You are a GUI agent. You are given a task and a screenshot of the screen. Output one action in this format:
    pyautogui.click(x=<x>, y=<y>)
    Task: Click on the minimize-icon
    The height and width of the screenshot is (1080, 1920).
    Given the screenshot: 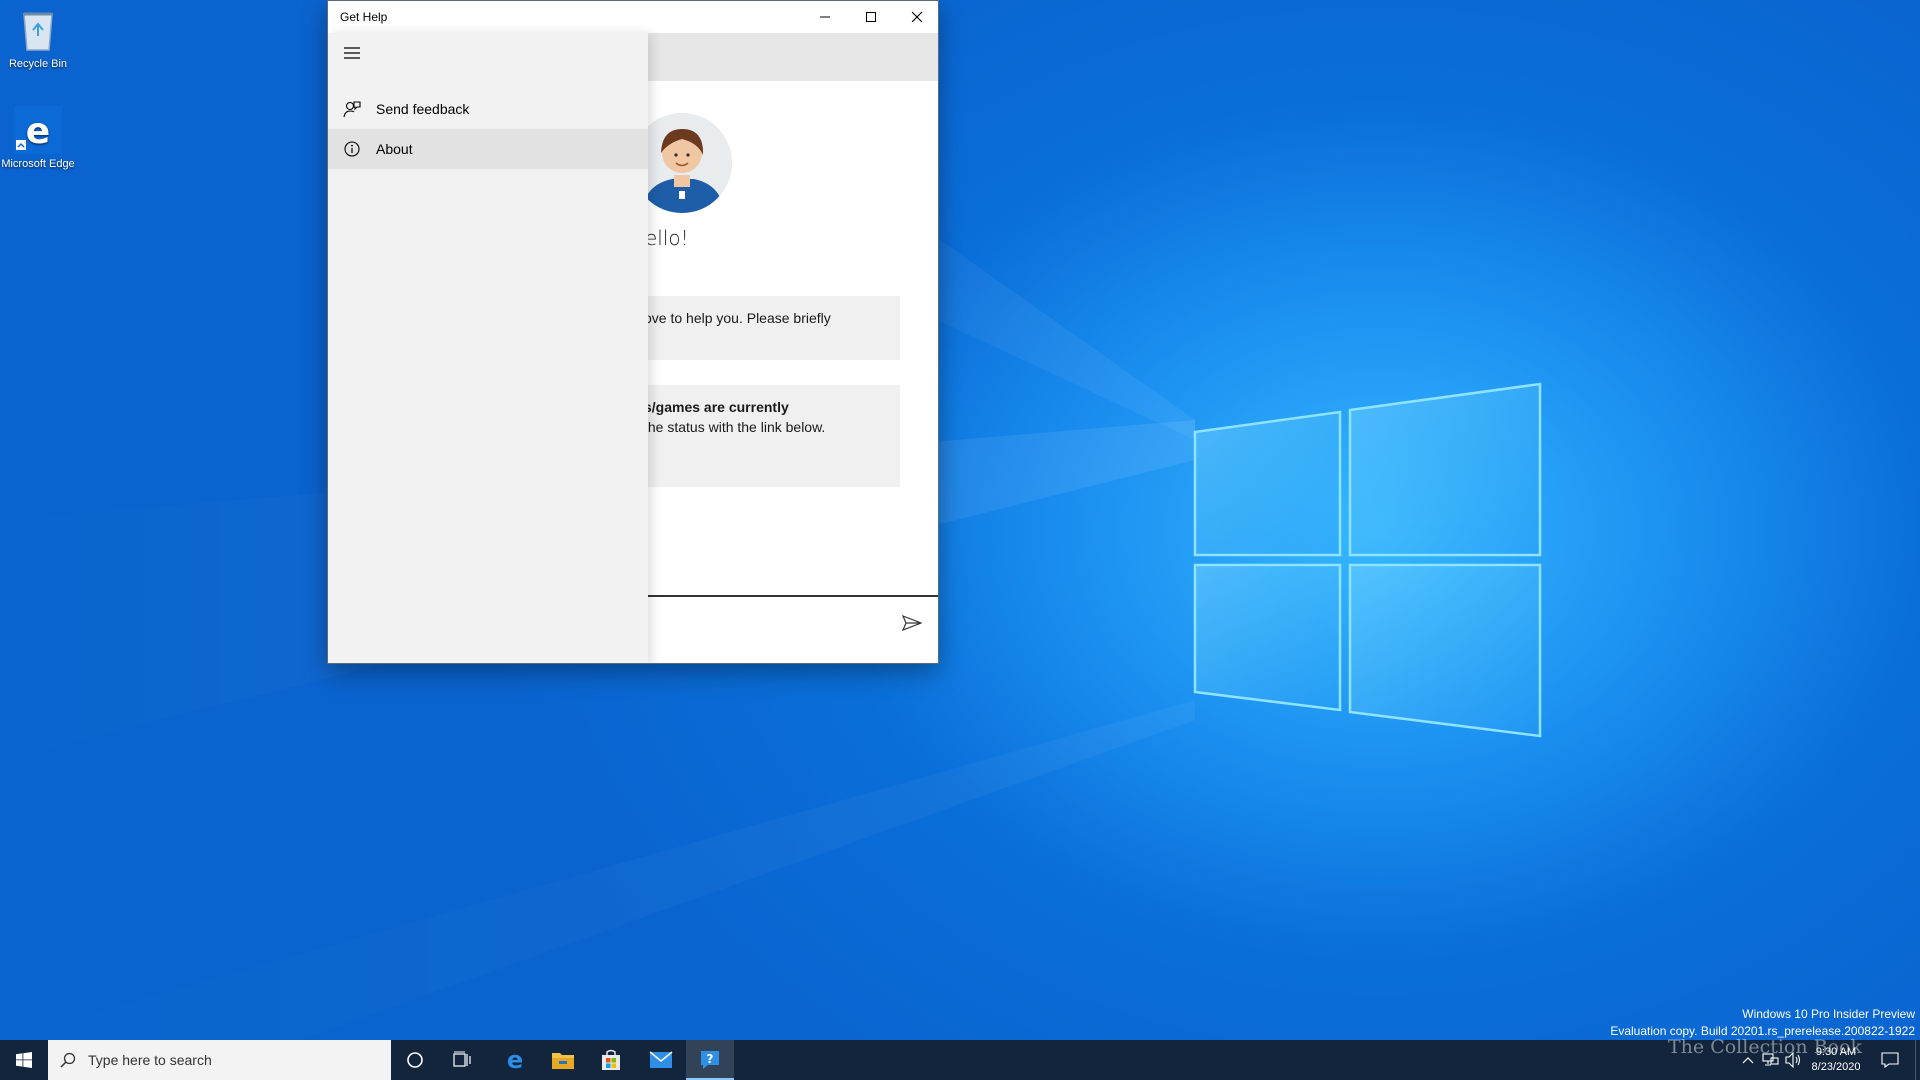 What is the action you would take?
    pyautogui.click(x=825, y=17)
    